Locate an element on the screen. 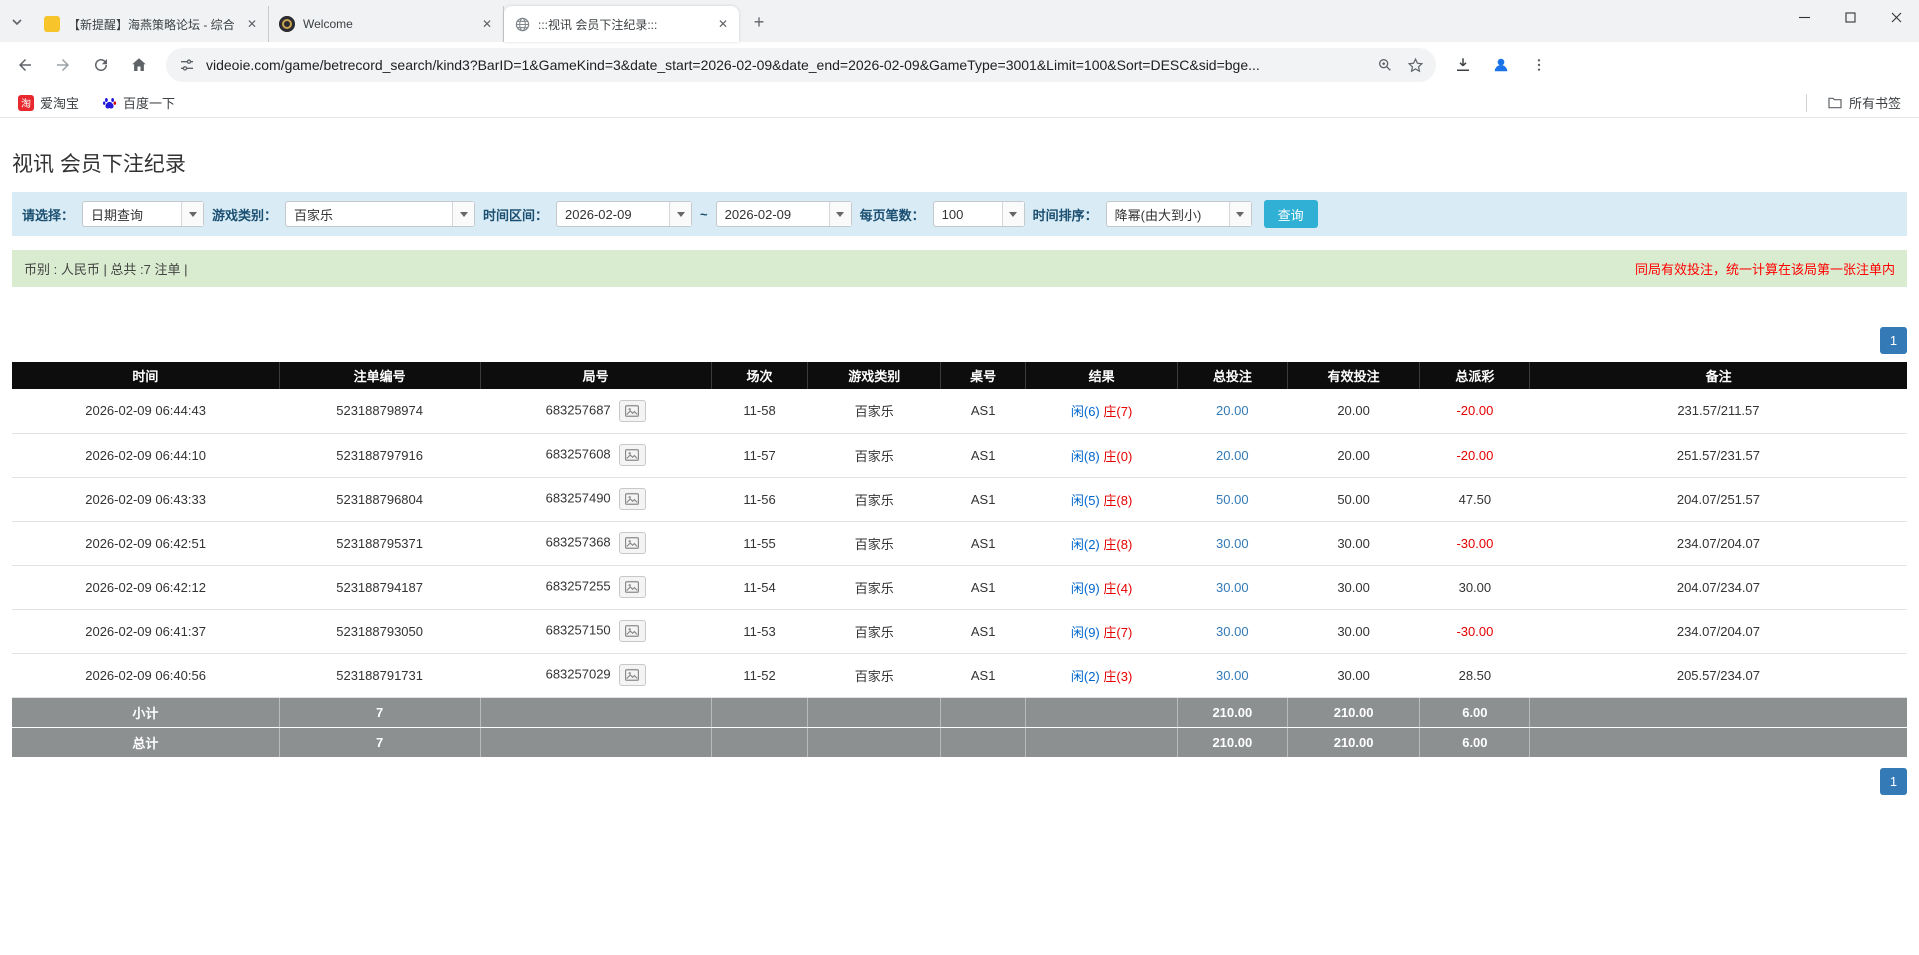  header-bet-id: 注单编号 is located at coordinates (380, 375).